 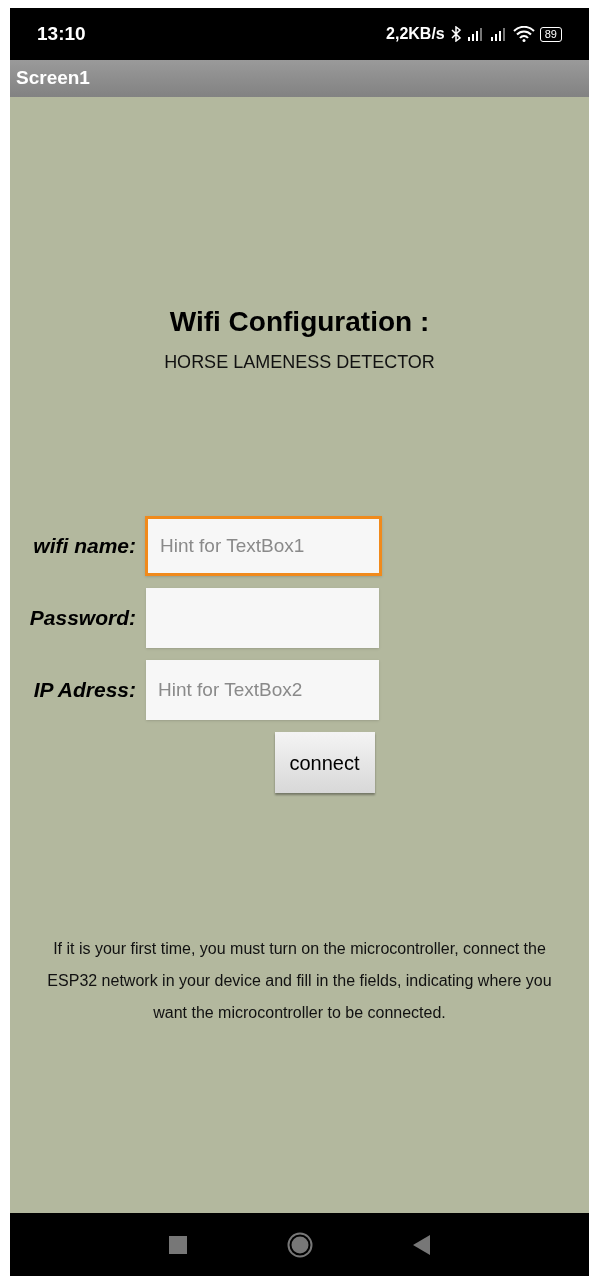 What do you see at coordinates (263, 546) in the screenshot?
I see `text-field: Hint for TextBox1` at bounding box center [263, 546].